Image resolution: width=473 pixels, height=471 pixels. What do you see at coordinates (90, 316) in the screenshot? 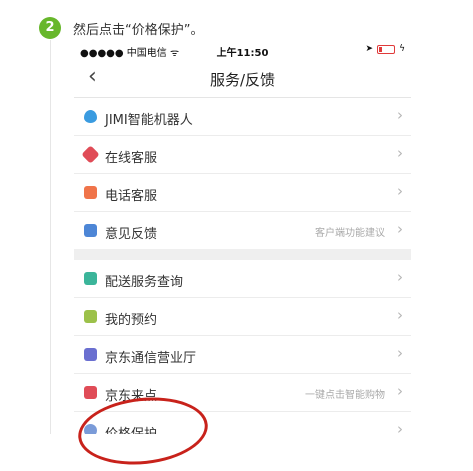
I see `calendar-icon` at bounding box center [90, 316].